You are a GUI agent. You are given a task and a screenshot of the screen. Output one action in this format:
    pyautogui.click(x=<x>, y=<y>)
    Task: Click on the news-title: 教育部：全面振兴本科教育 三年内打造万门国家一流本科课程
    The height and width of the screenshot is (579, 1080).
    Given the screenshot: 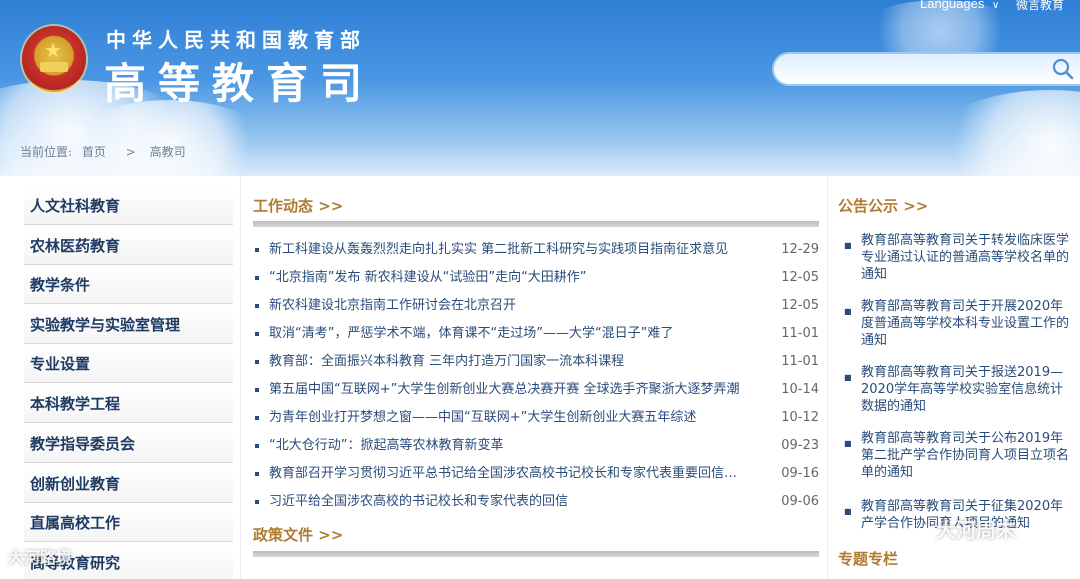 What is the action you would take?
    pyautogui.click(x=509, y=362)
    